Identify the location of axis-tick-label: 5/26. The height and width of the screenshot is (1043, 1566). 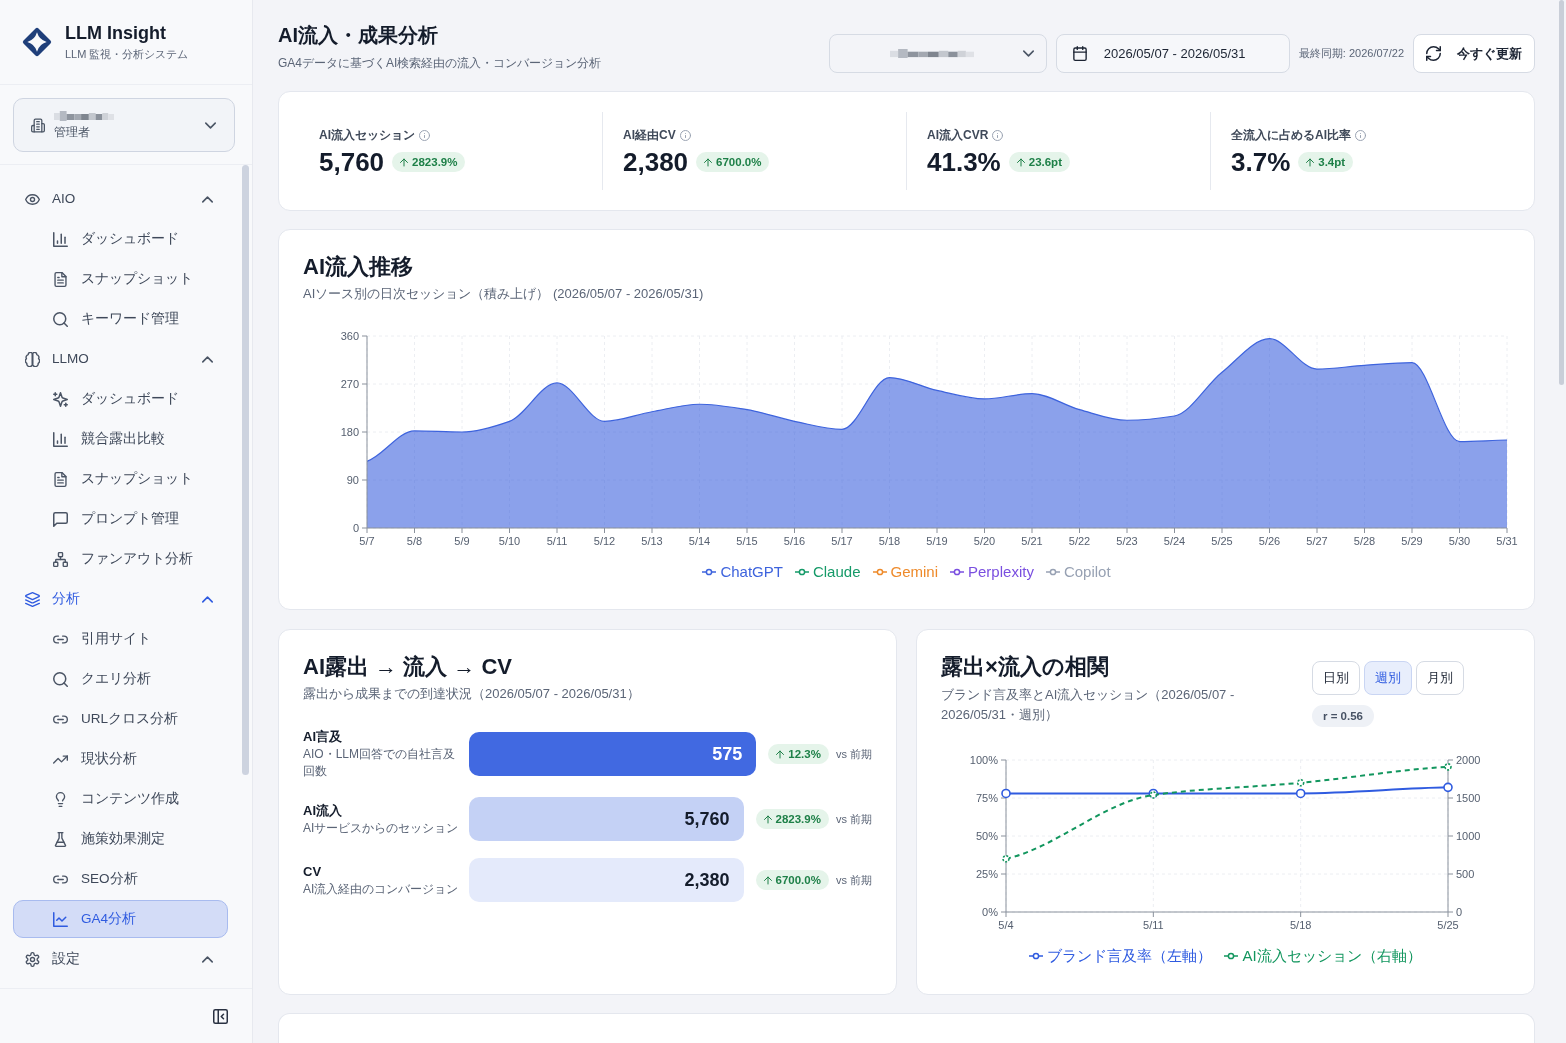
(1269, 541).